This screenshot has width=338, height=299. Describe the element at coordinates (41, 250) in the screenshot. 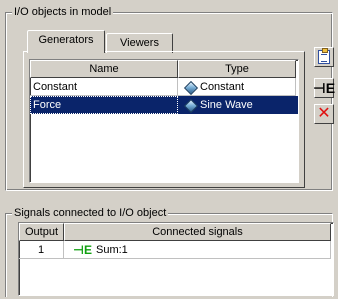

I see `signal-output: 1` at that location.